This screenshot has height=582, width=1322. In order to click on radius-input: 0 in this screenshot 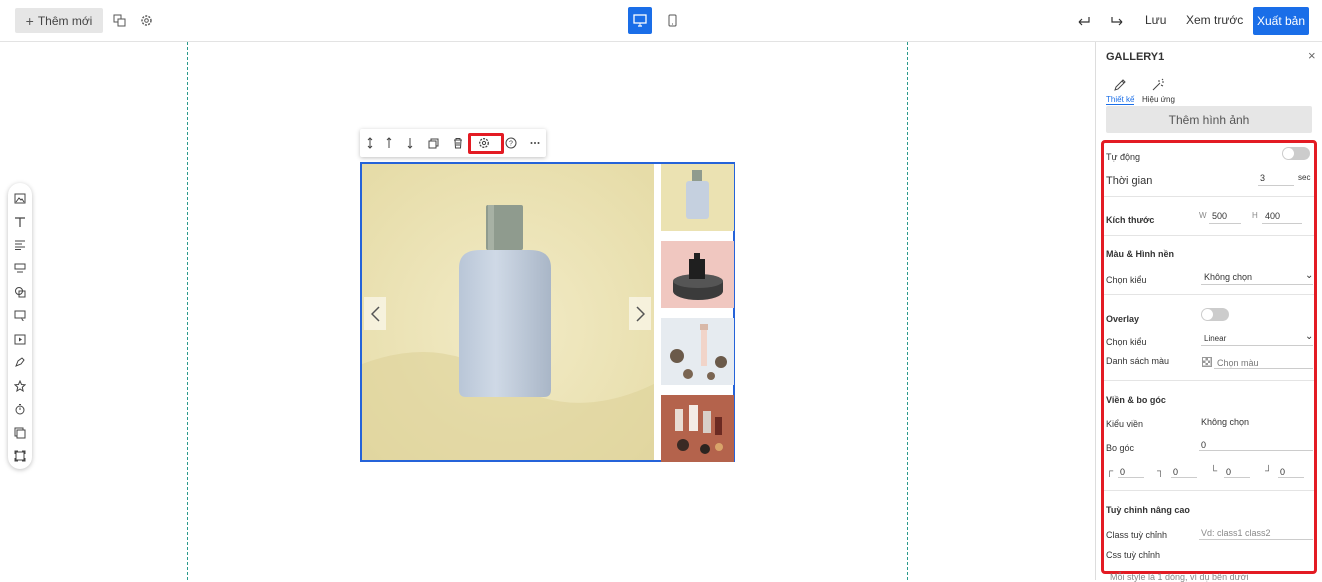, I will do `click(1203, 445)`.